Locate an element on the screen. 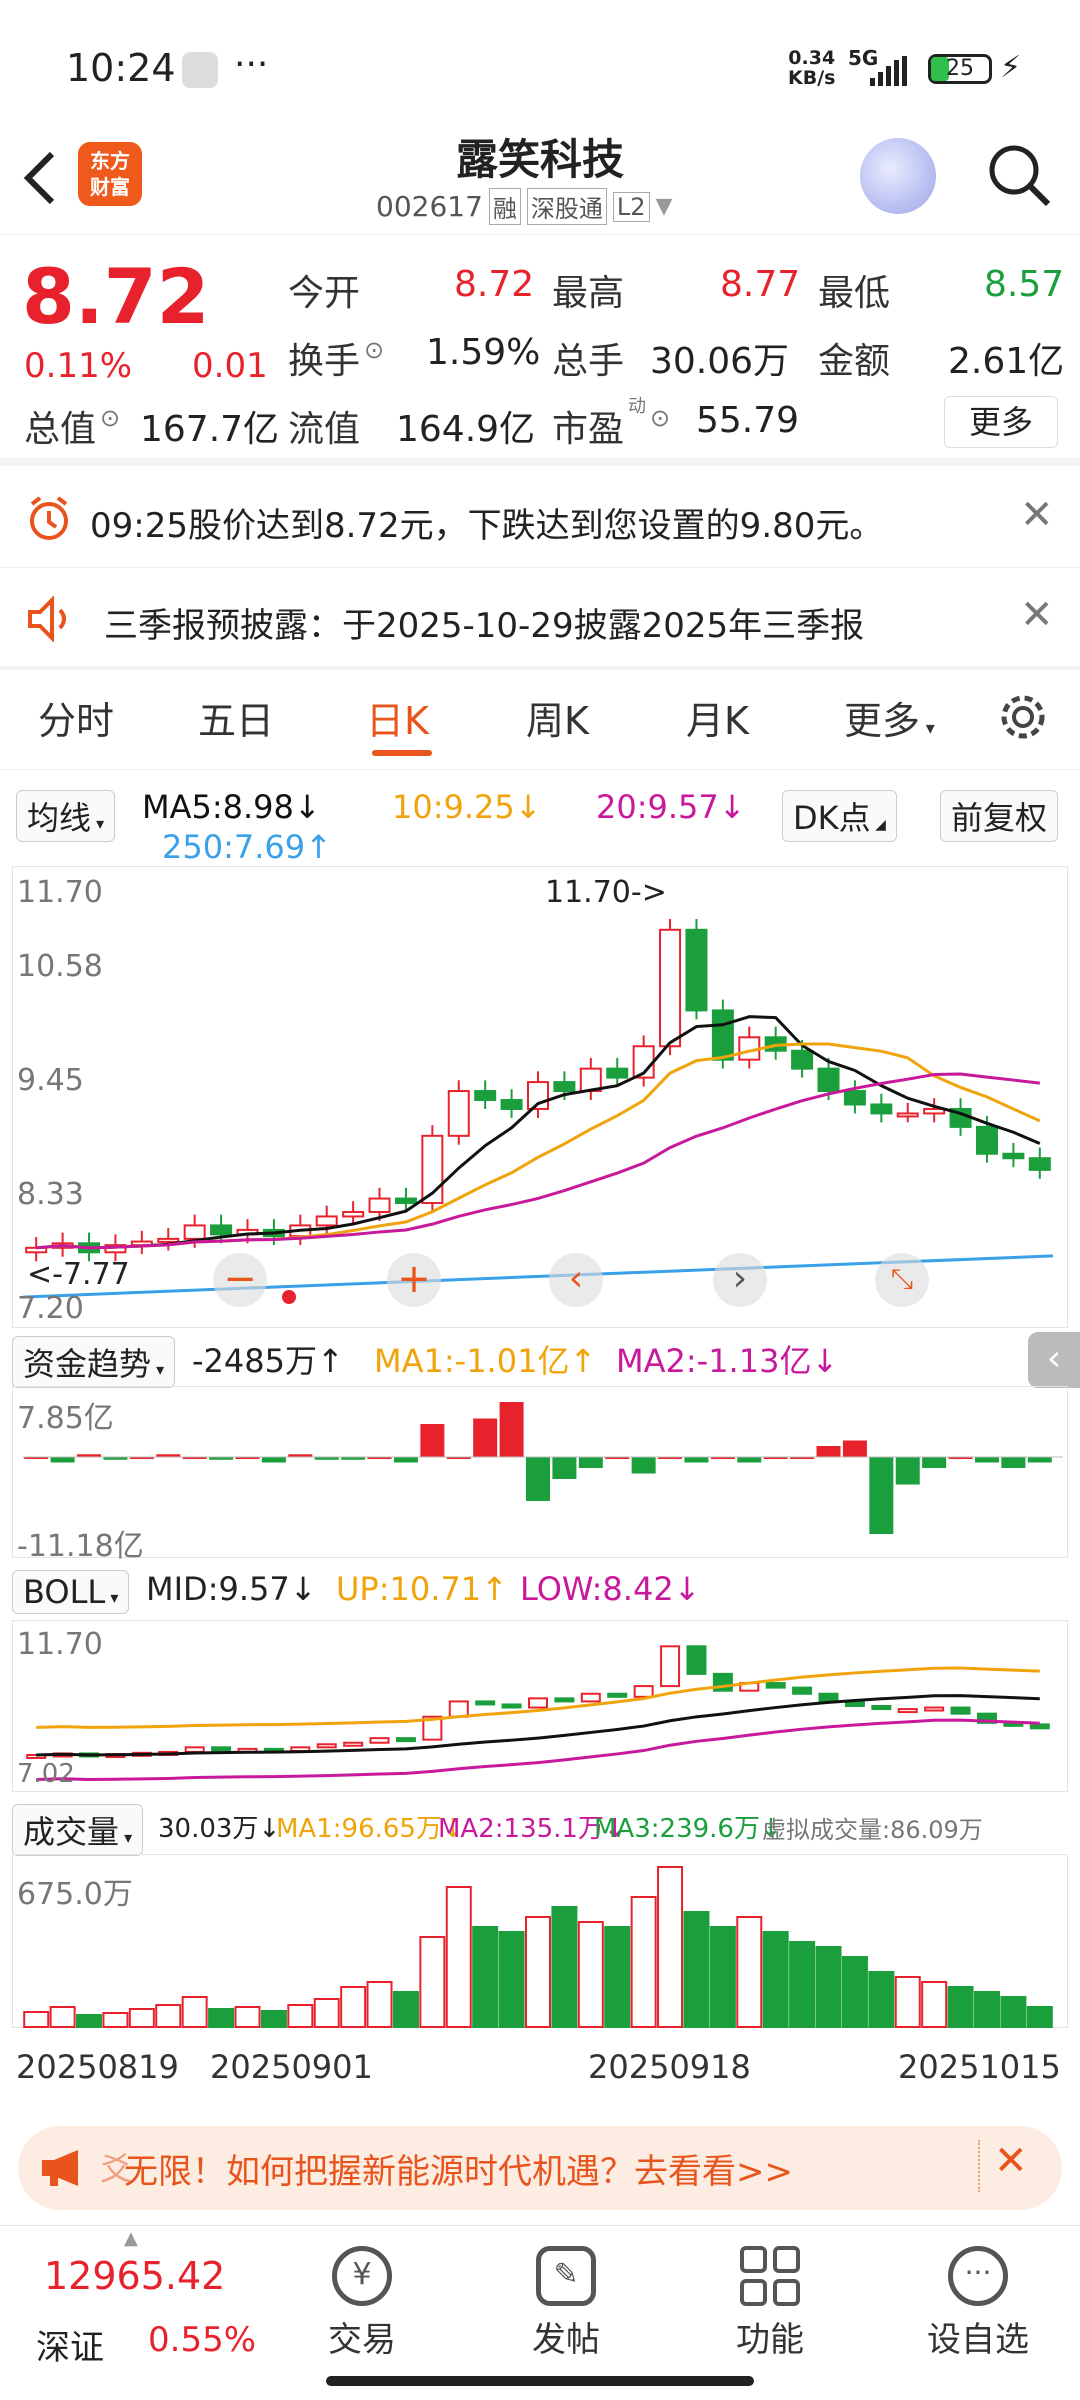 The width and height of the screenshot is (1080, 2400). tab-more: 更多 ▾ is located at coordinates (889, 717).